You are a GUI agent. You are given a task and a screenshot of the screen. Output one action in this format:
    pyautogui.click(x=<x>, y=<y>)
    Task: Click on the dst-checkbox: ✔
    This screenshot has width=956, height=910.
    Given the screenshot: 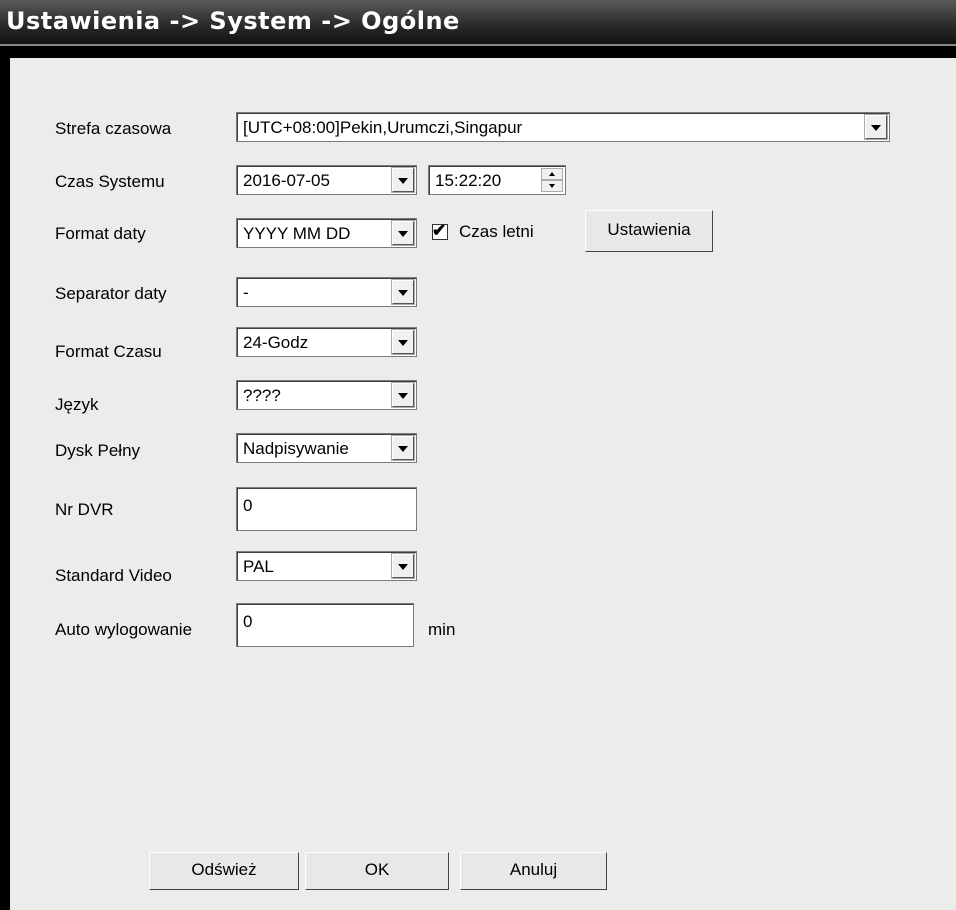 What is the action you would take?
    pyautogui.click(x=440, y=230)
    